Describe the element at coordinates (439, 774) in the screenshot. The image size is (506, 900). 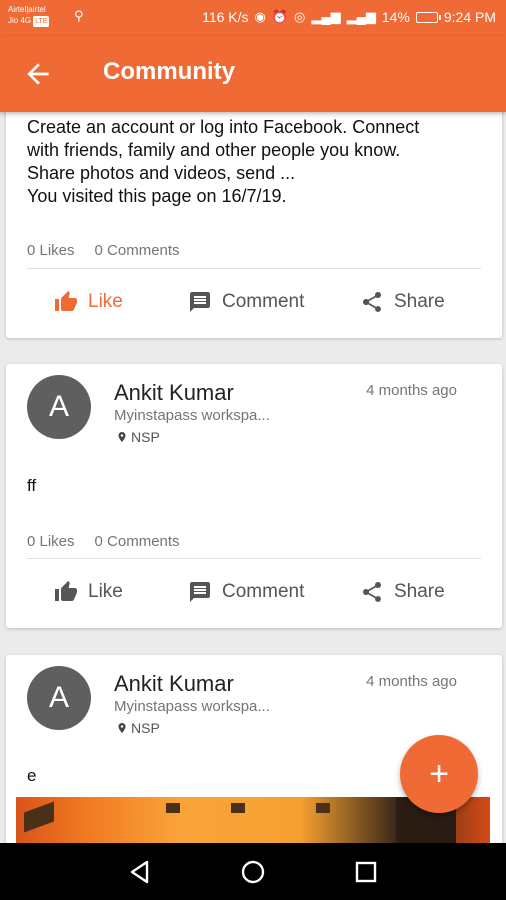
I see `add-post-button: +` at that location.